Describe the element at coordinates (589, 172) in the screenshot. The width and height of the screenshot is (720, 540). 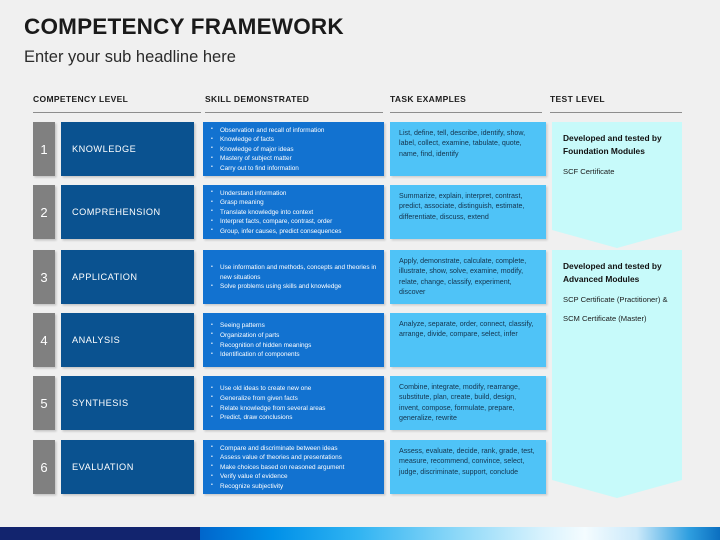
I see `certificate-label: SCF Certificate` at that location.